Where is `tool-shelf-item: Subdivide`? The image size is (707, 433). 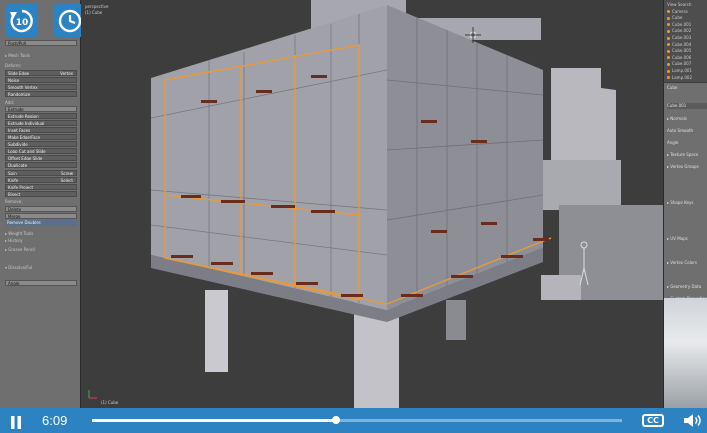
tool-shelf-item: Subdivide is located at coordinates (41, 144).